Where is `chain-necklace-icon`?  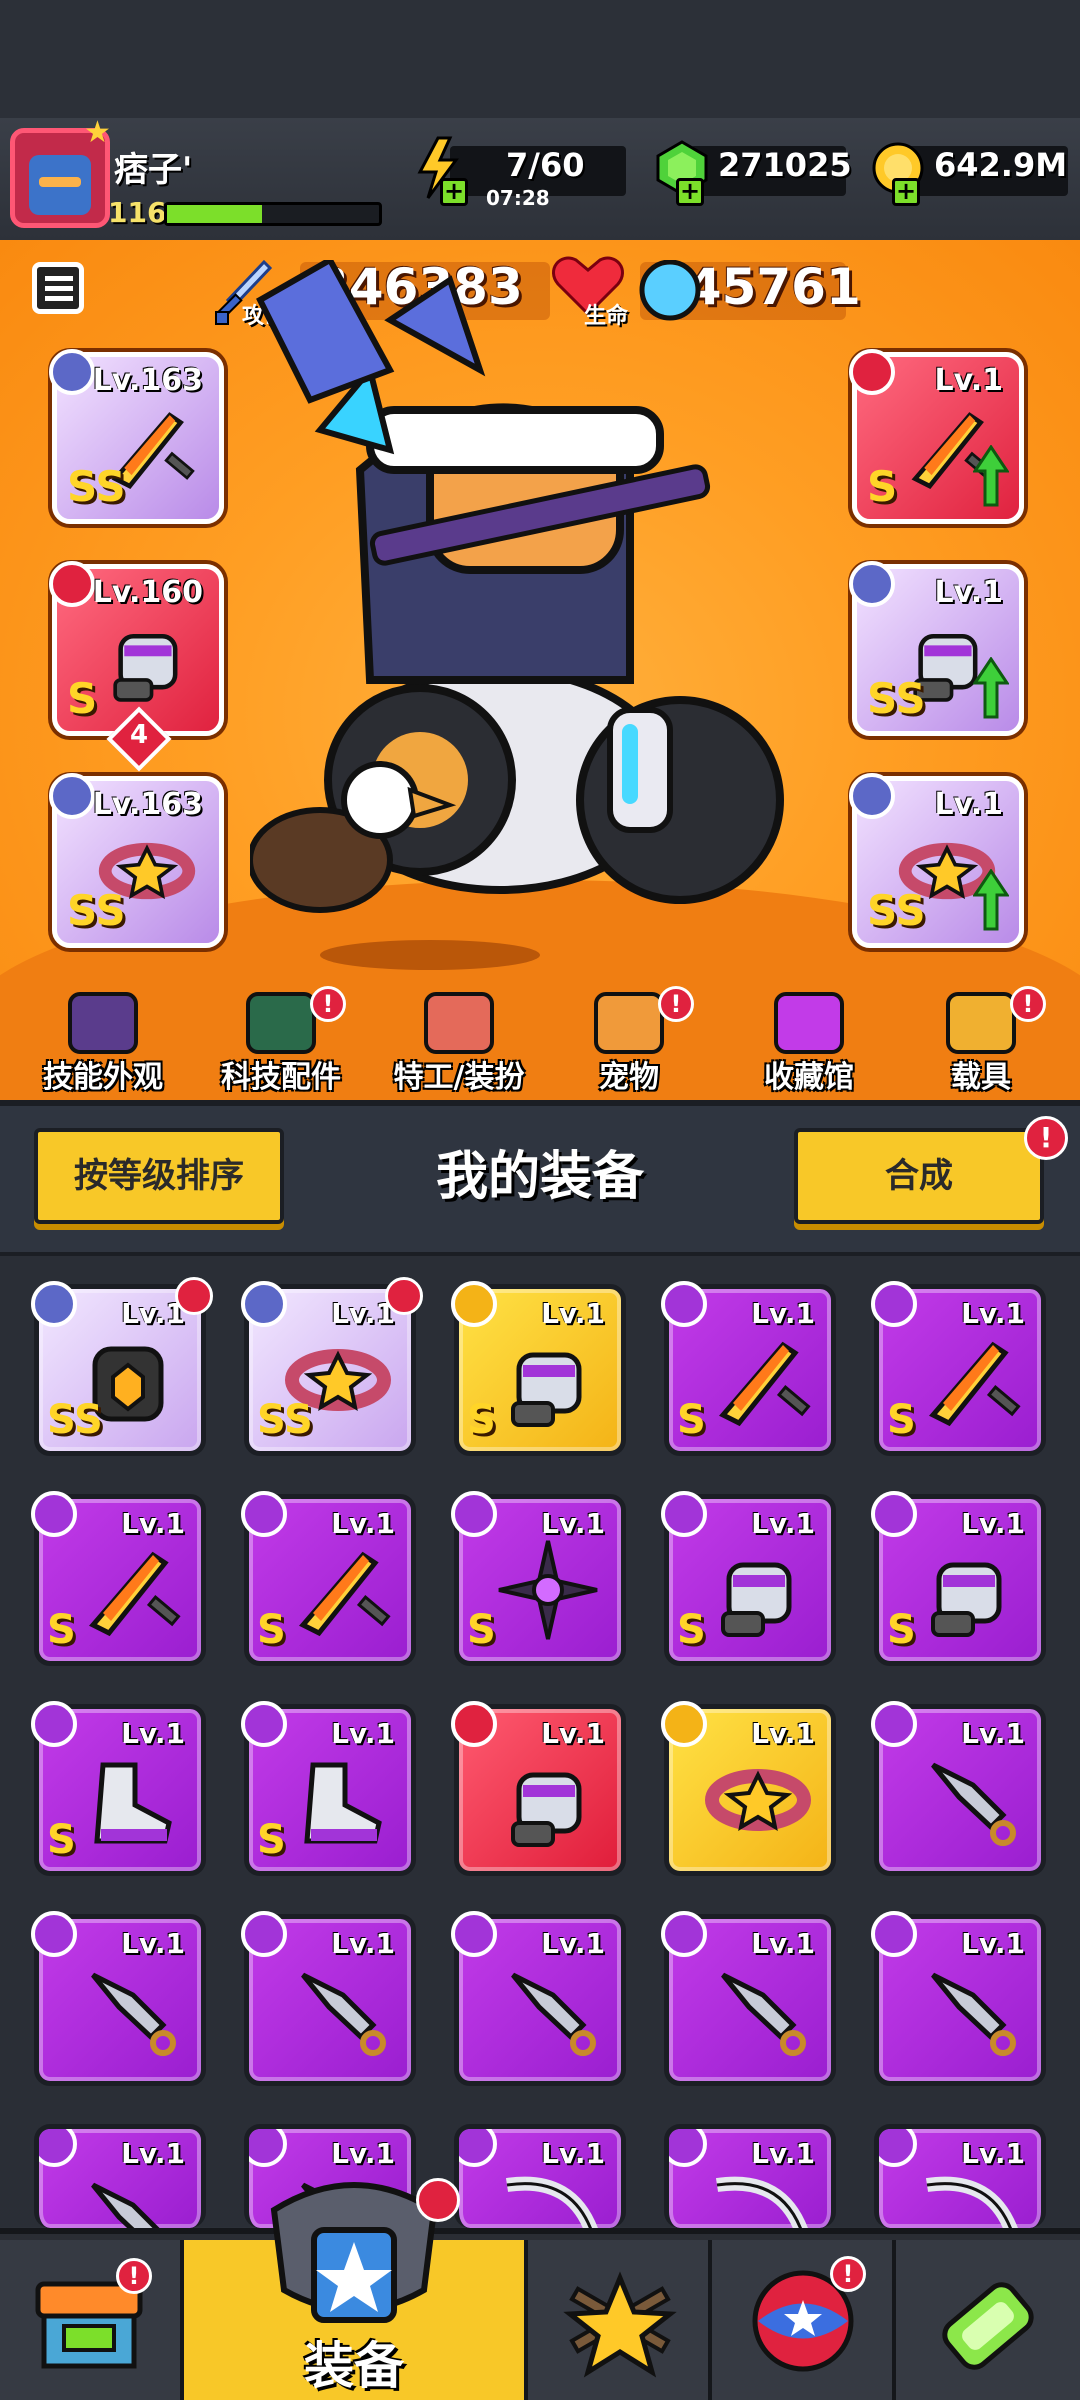 chain-necklace-icon is located at coordinates (147, 659).